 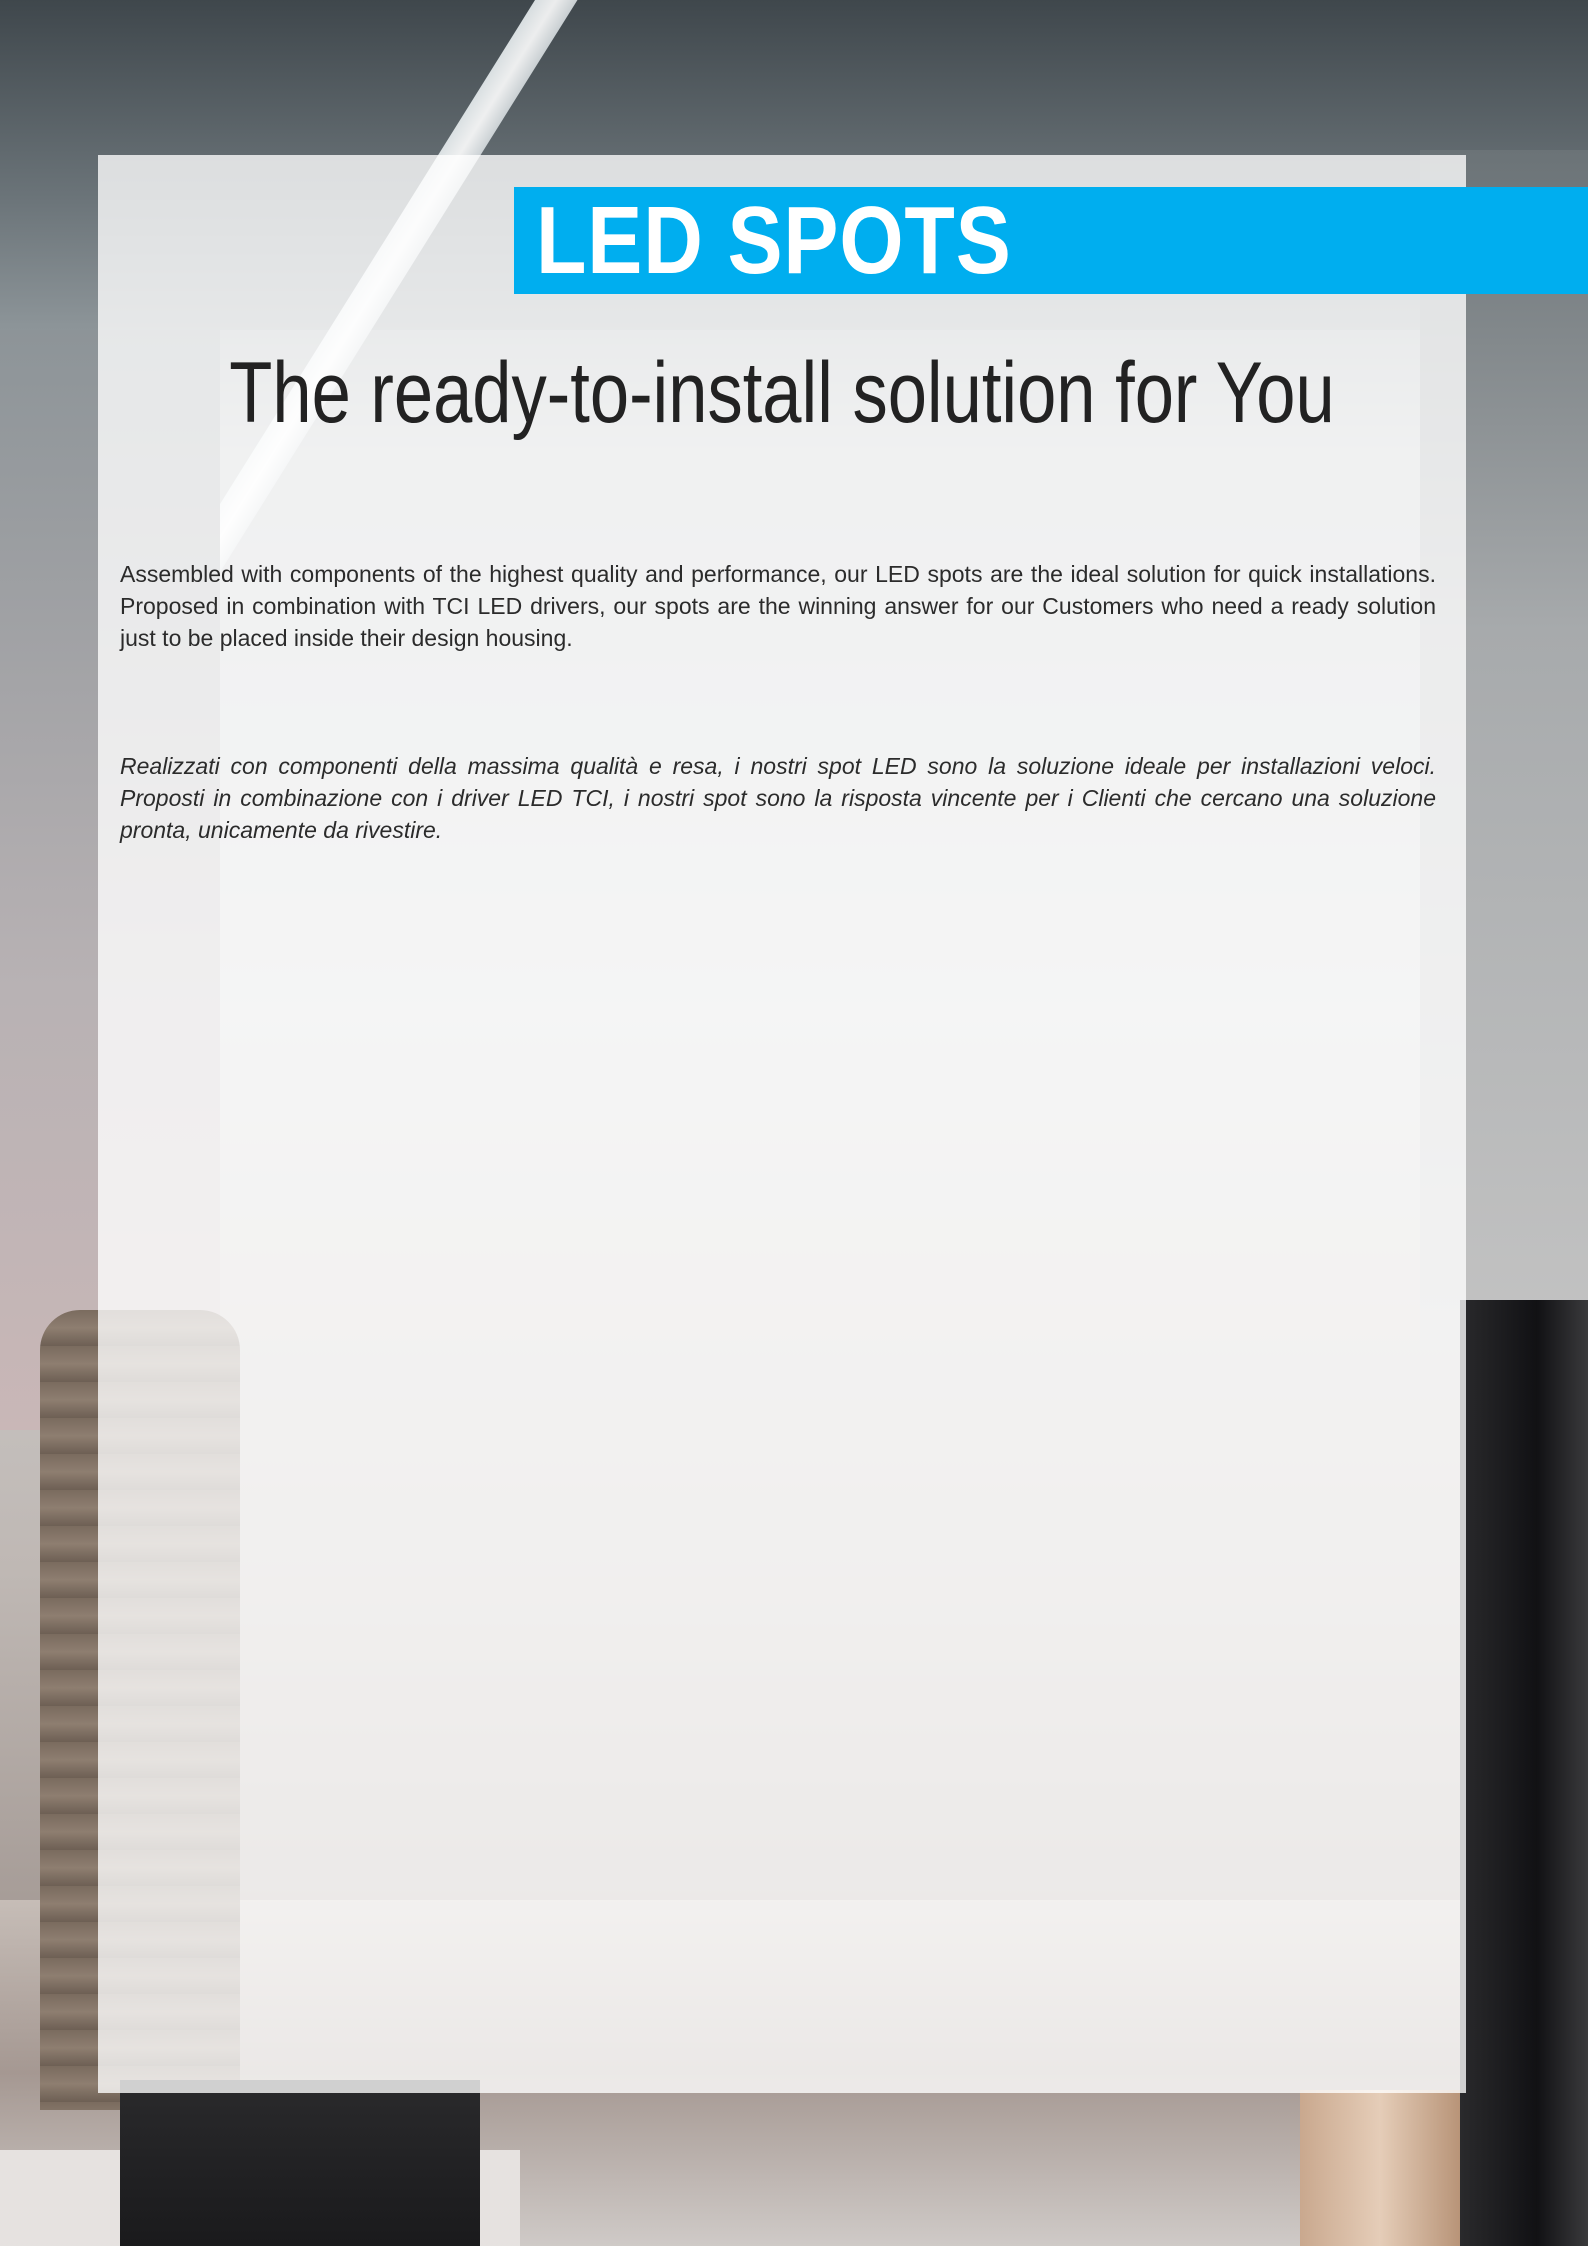 I want to click on folded-clothes-stack, so click(x=300, y=2163).